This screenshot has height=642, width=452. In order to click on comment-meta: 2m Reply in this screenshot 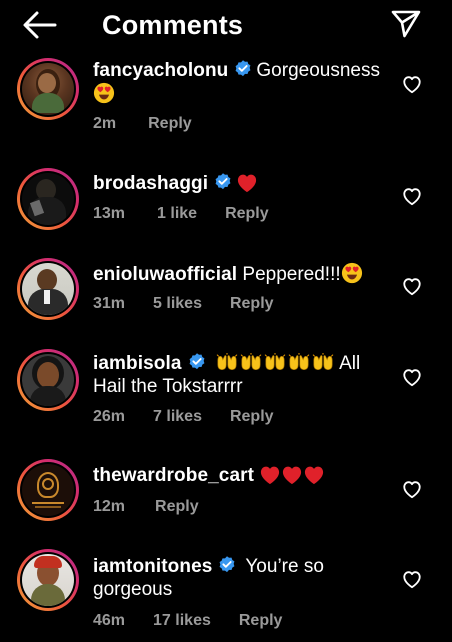, I will do `click(156, 124)`.